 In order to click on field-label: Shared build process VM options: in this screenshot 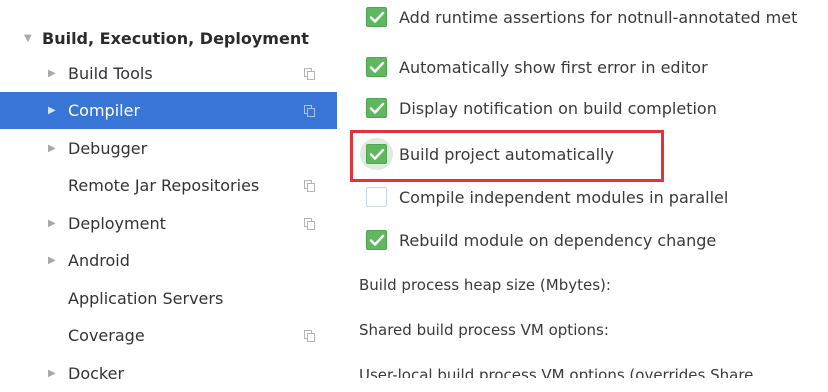, I will do `click(484, 330)`.